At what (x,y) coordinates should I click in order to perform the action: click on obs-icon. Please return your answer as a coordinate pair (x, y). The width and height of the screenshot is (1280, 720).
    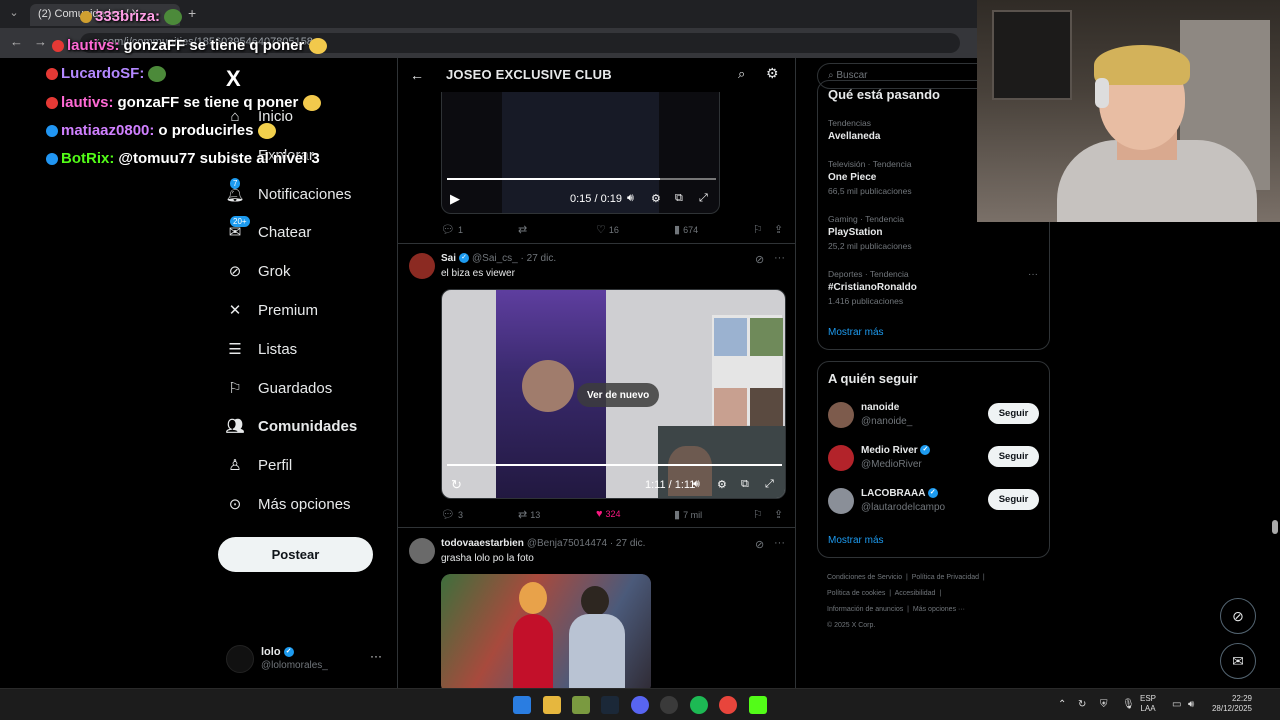
    Looking at the image, I should click on (669, 705).